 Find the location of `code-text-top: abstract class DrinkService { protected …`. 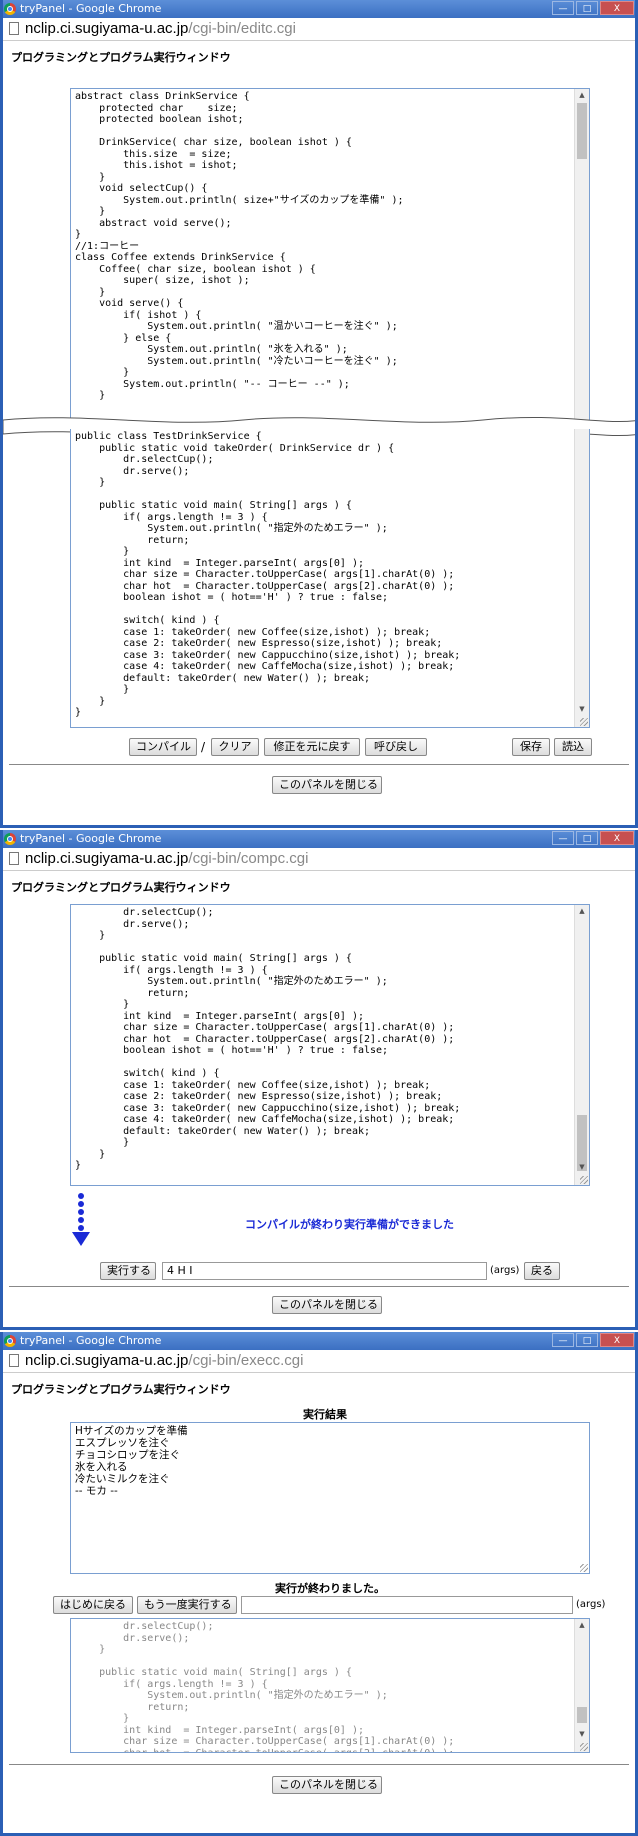

code-text-top: abstract class DrinkService { protected … is located at coordinates (239, 246).